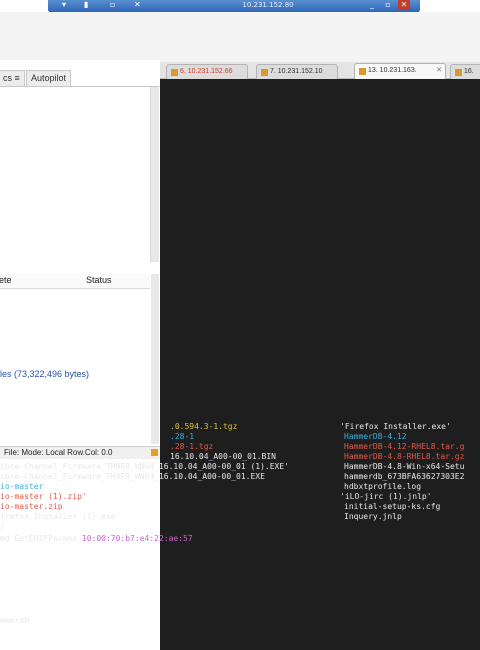 The width and height of the screenshot is (480, 650). Describe the element at coordinates (465, 71) in the screenshot. I see `session-tab: 16.` at that location.